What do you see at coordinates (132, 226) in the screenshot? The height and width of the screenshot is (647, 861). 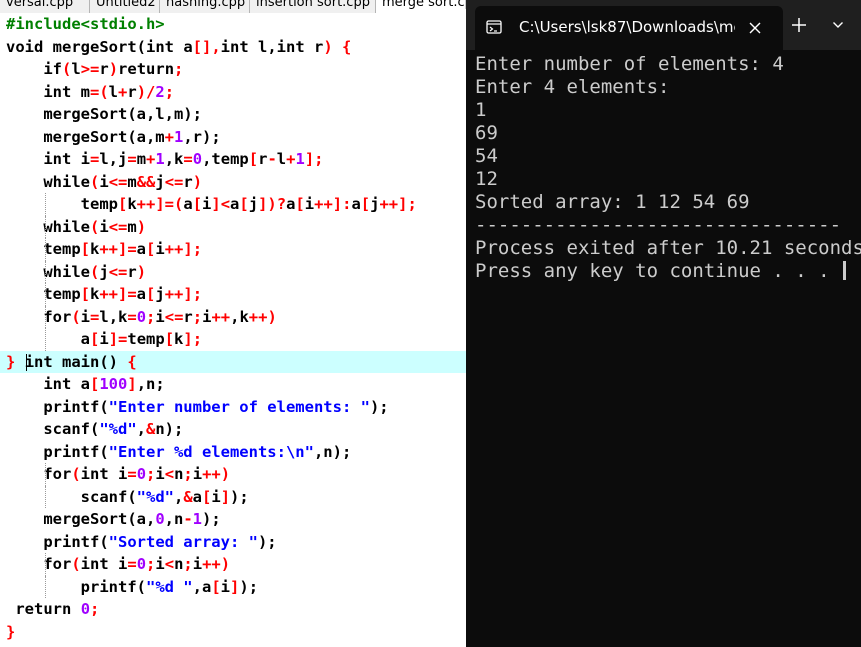 I see `code-token: m` at bounding box center [132, 226].